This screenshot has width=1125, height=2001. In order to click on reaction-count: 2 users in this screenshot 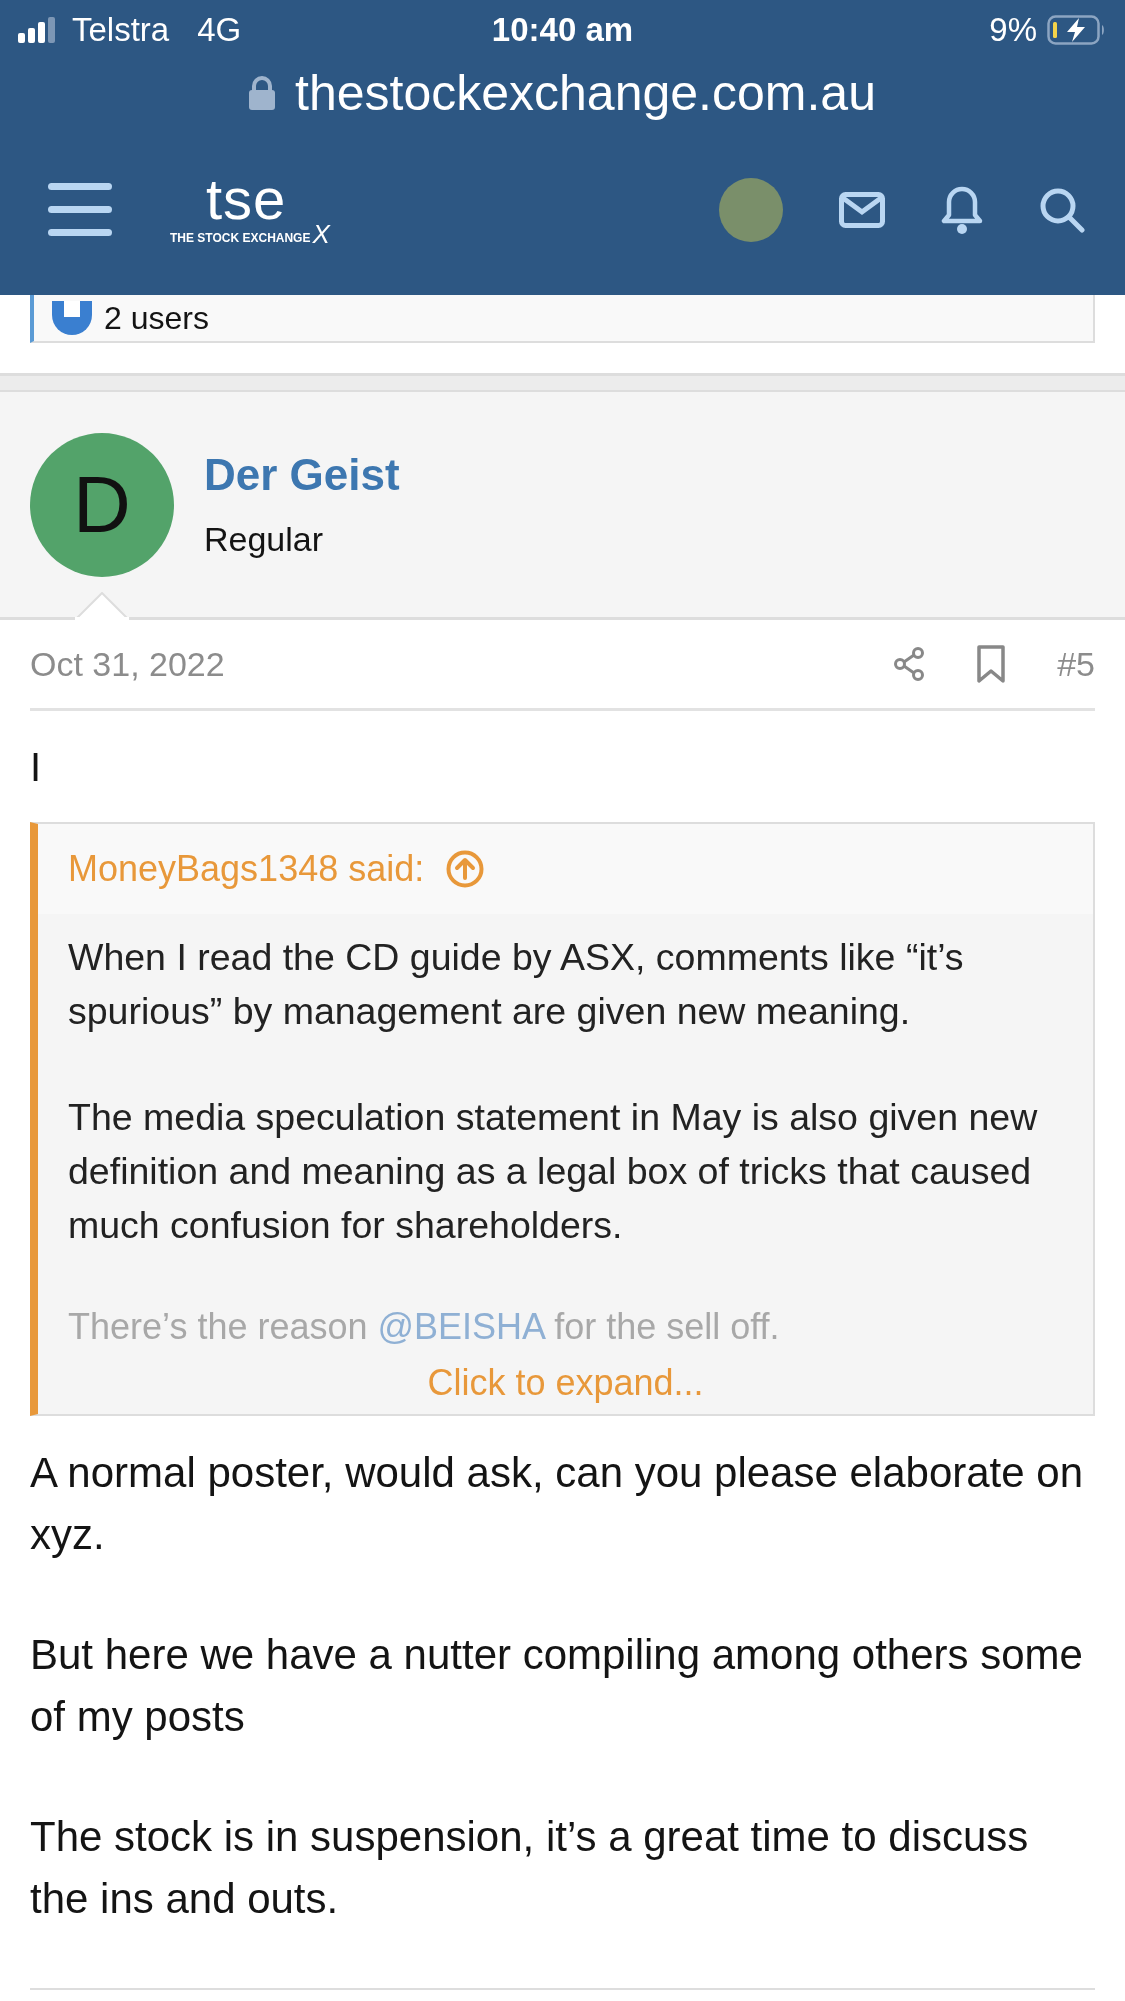, I will do `click(156, 318)`.